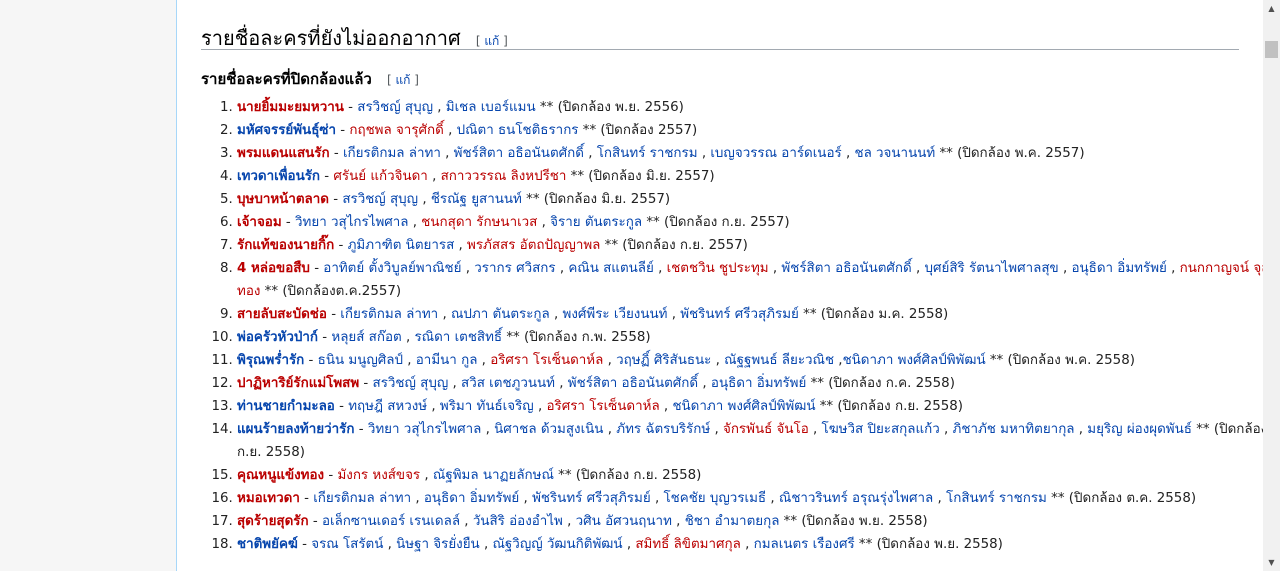 The width and height of the screenshot is (1280, 571). Describe the element at coordinates (779, 360) in the screenshot. I see `actor-link: ณัฐฐพนธ์ ลียะวณิช` at that location.